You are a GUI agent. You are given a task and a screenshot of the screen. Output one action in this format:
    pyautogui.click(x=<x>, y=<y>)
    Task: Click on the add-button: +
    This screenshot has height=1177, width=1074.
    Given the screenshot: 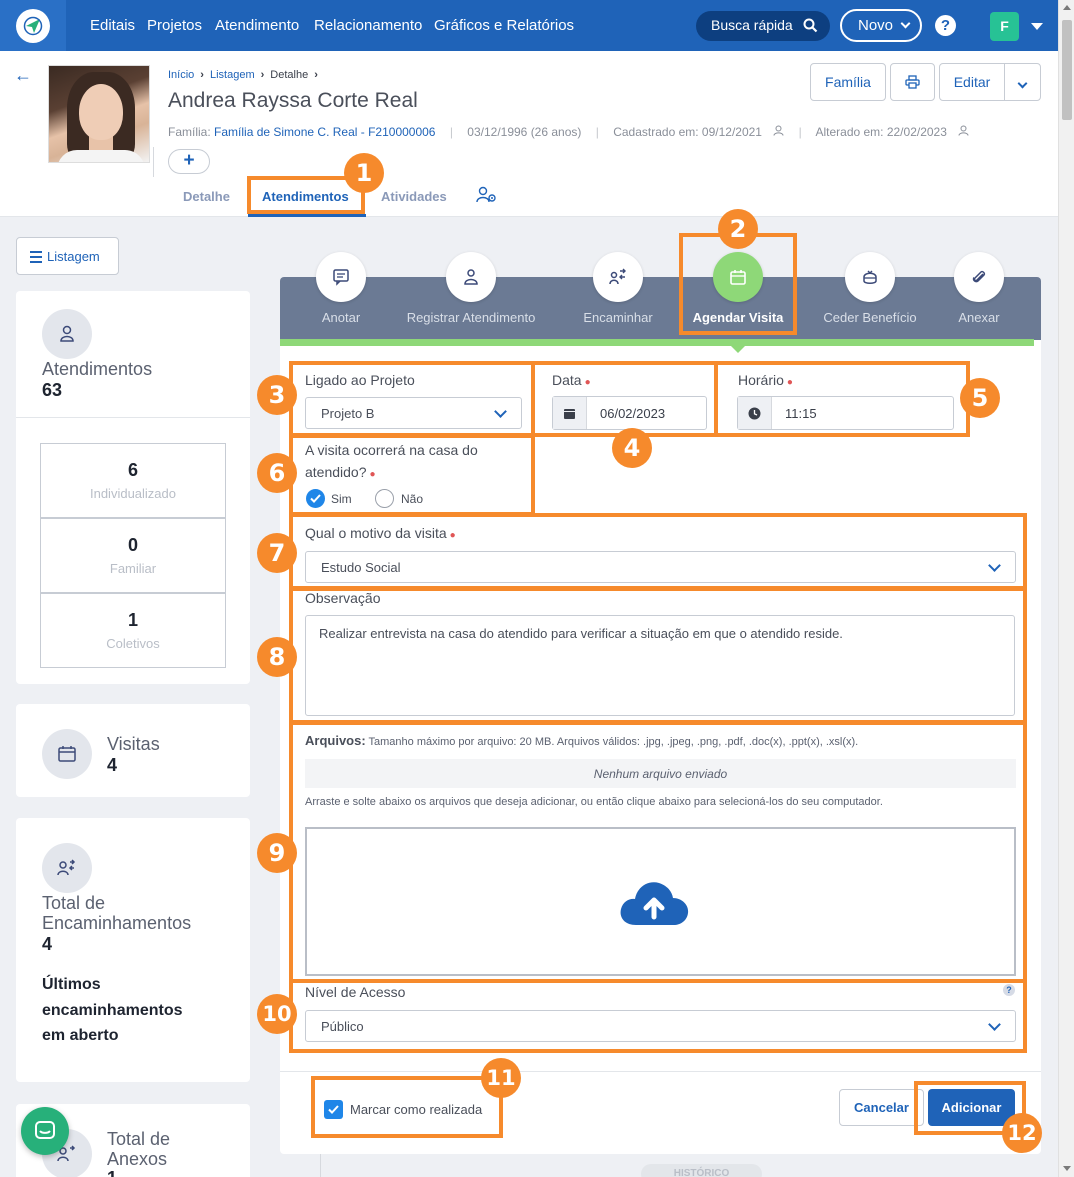 What is the action you would take?
    pyautogui.click(x=189, y=161)
    